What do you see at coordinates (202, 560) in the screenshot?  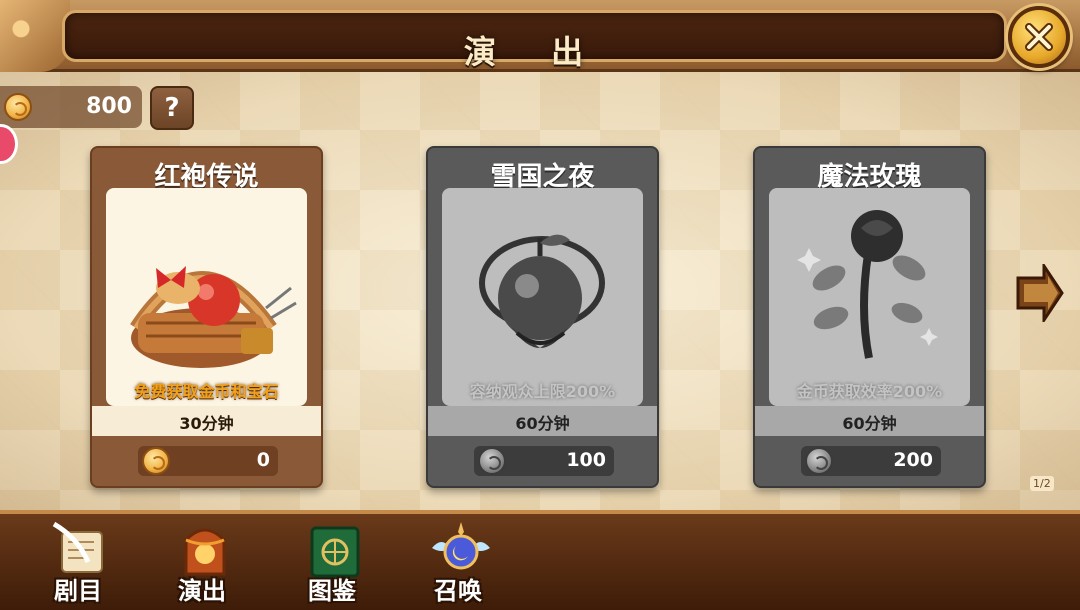 I see `nav-performance: 演出` at bounding box center [202, 560].